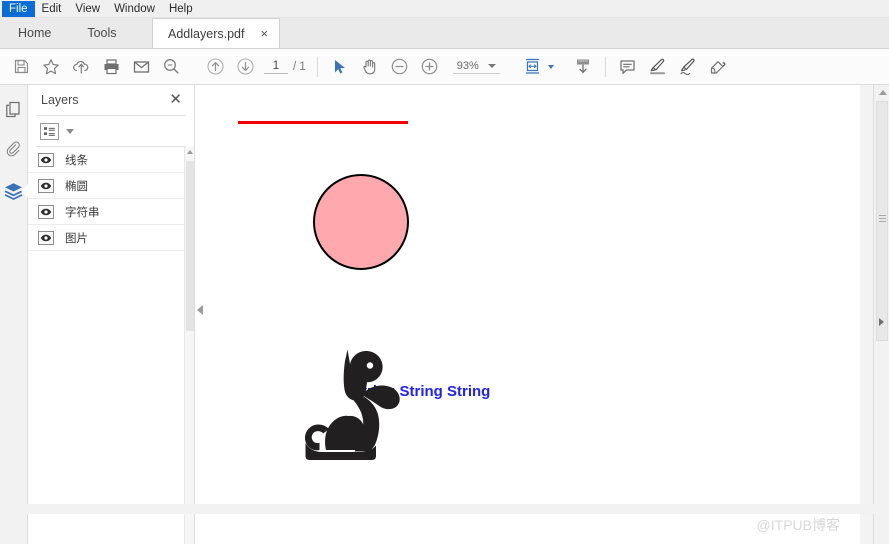 This screenshot has height=544, width=889. What do you see at coordinates (51, 67) in the screenshot?
I see `star-icon` at bounding box center [51, 67].